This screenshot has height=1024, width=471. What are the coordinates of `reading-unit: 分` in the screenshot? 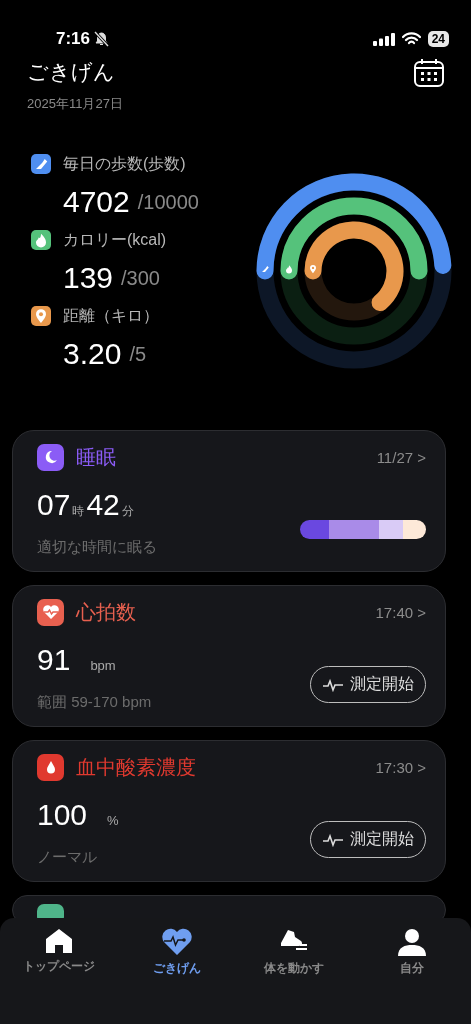 It's located at (127, 511).